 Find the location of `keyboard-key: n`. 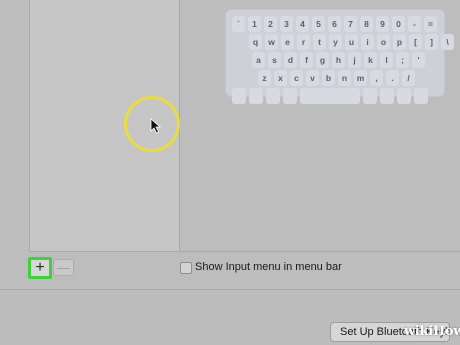

keyboard-key: n is located at coordinates (344, 78).